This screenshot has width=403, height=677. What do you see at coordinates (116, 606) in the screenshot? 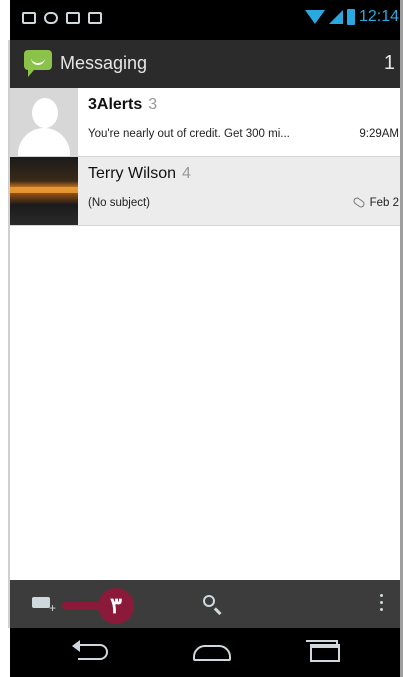
I see `annotation-badge: ٣` at bounding box center [116, 606].